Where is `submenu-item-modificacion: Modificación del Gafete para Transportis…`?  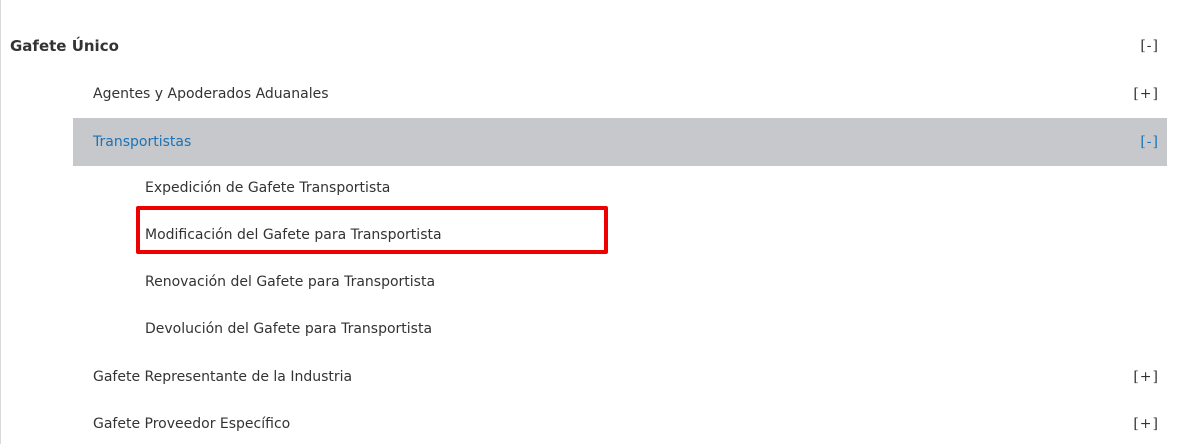
submenu-item-modificacion: Modificación del Gafete para Transportis… is located at coordinates (656, 235).